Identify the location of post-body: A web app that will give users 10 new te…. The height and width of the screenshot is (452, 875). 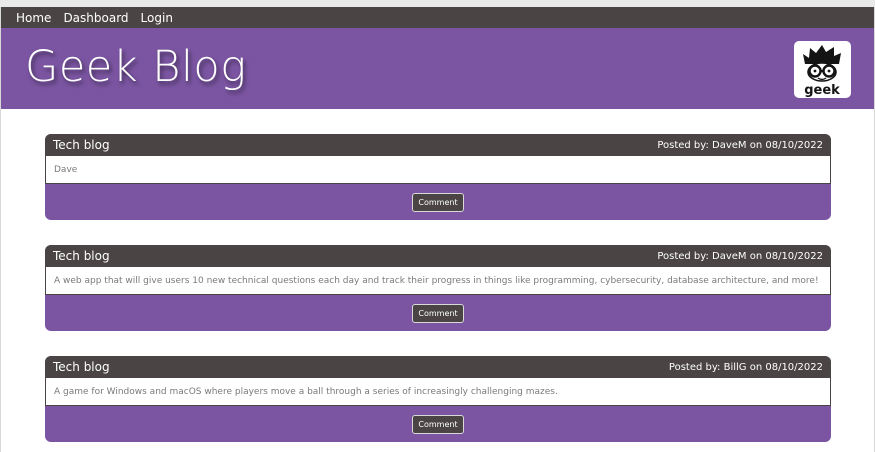
(438, 281).